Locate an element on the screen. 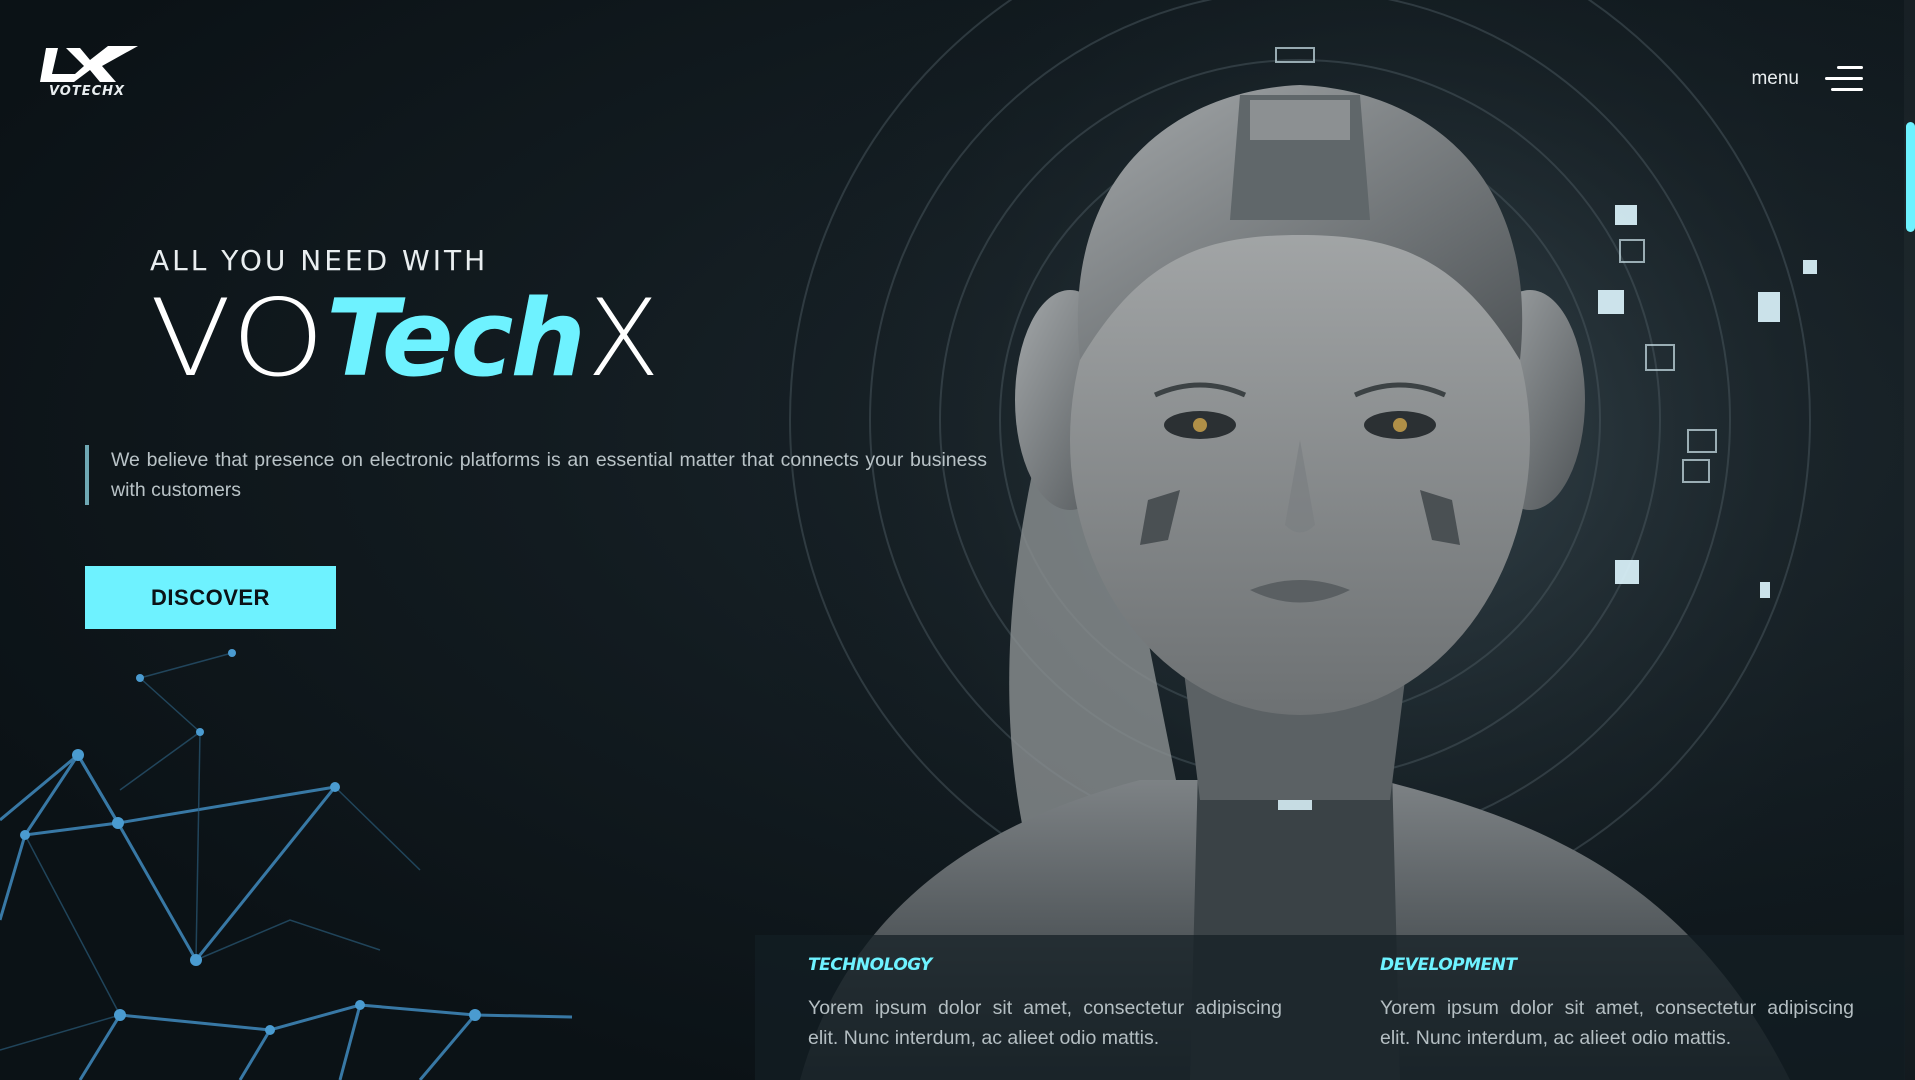 This screenshot has height=1080, width=1915. hero-eyebrow: ALL YOU NEED WITH is located at coordinates (319, 260).